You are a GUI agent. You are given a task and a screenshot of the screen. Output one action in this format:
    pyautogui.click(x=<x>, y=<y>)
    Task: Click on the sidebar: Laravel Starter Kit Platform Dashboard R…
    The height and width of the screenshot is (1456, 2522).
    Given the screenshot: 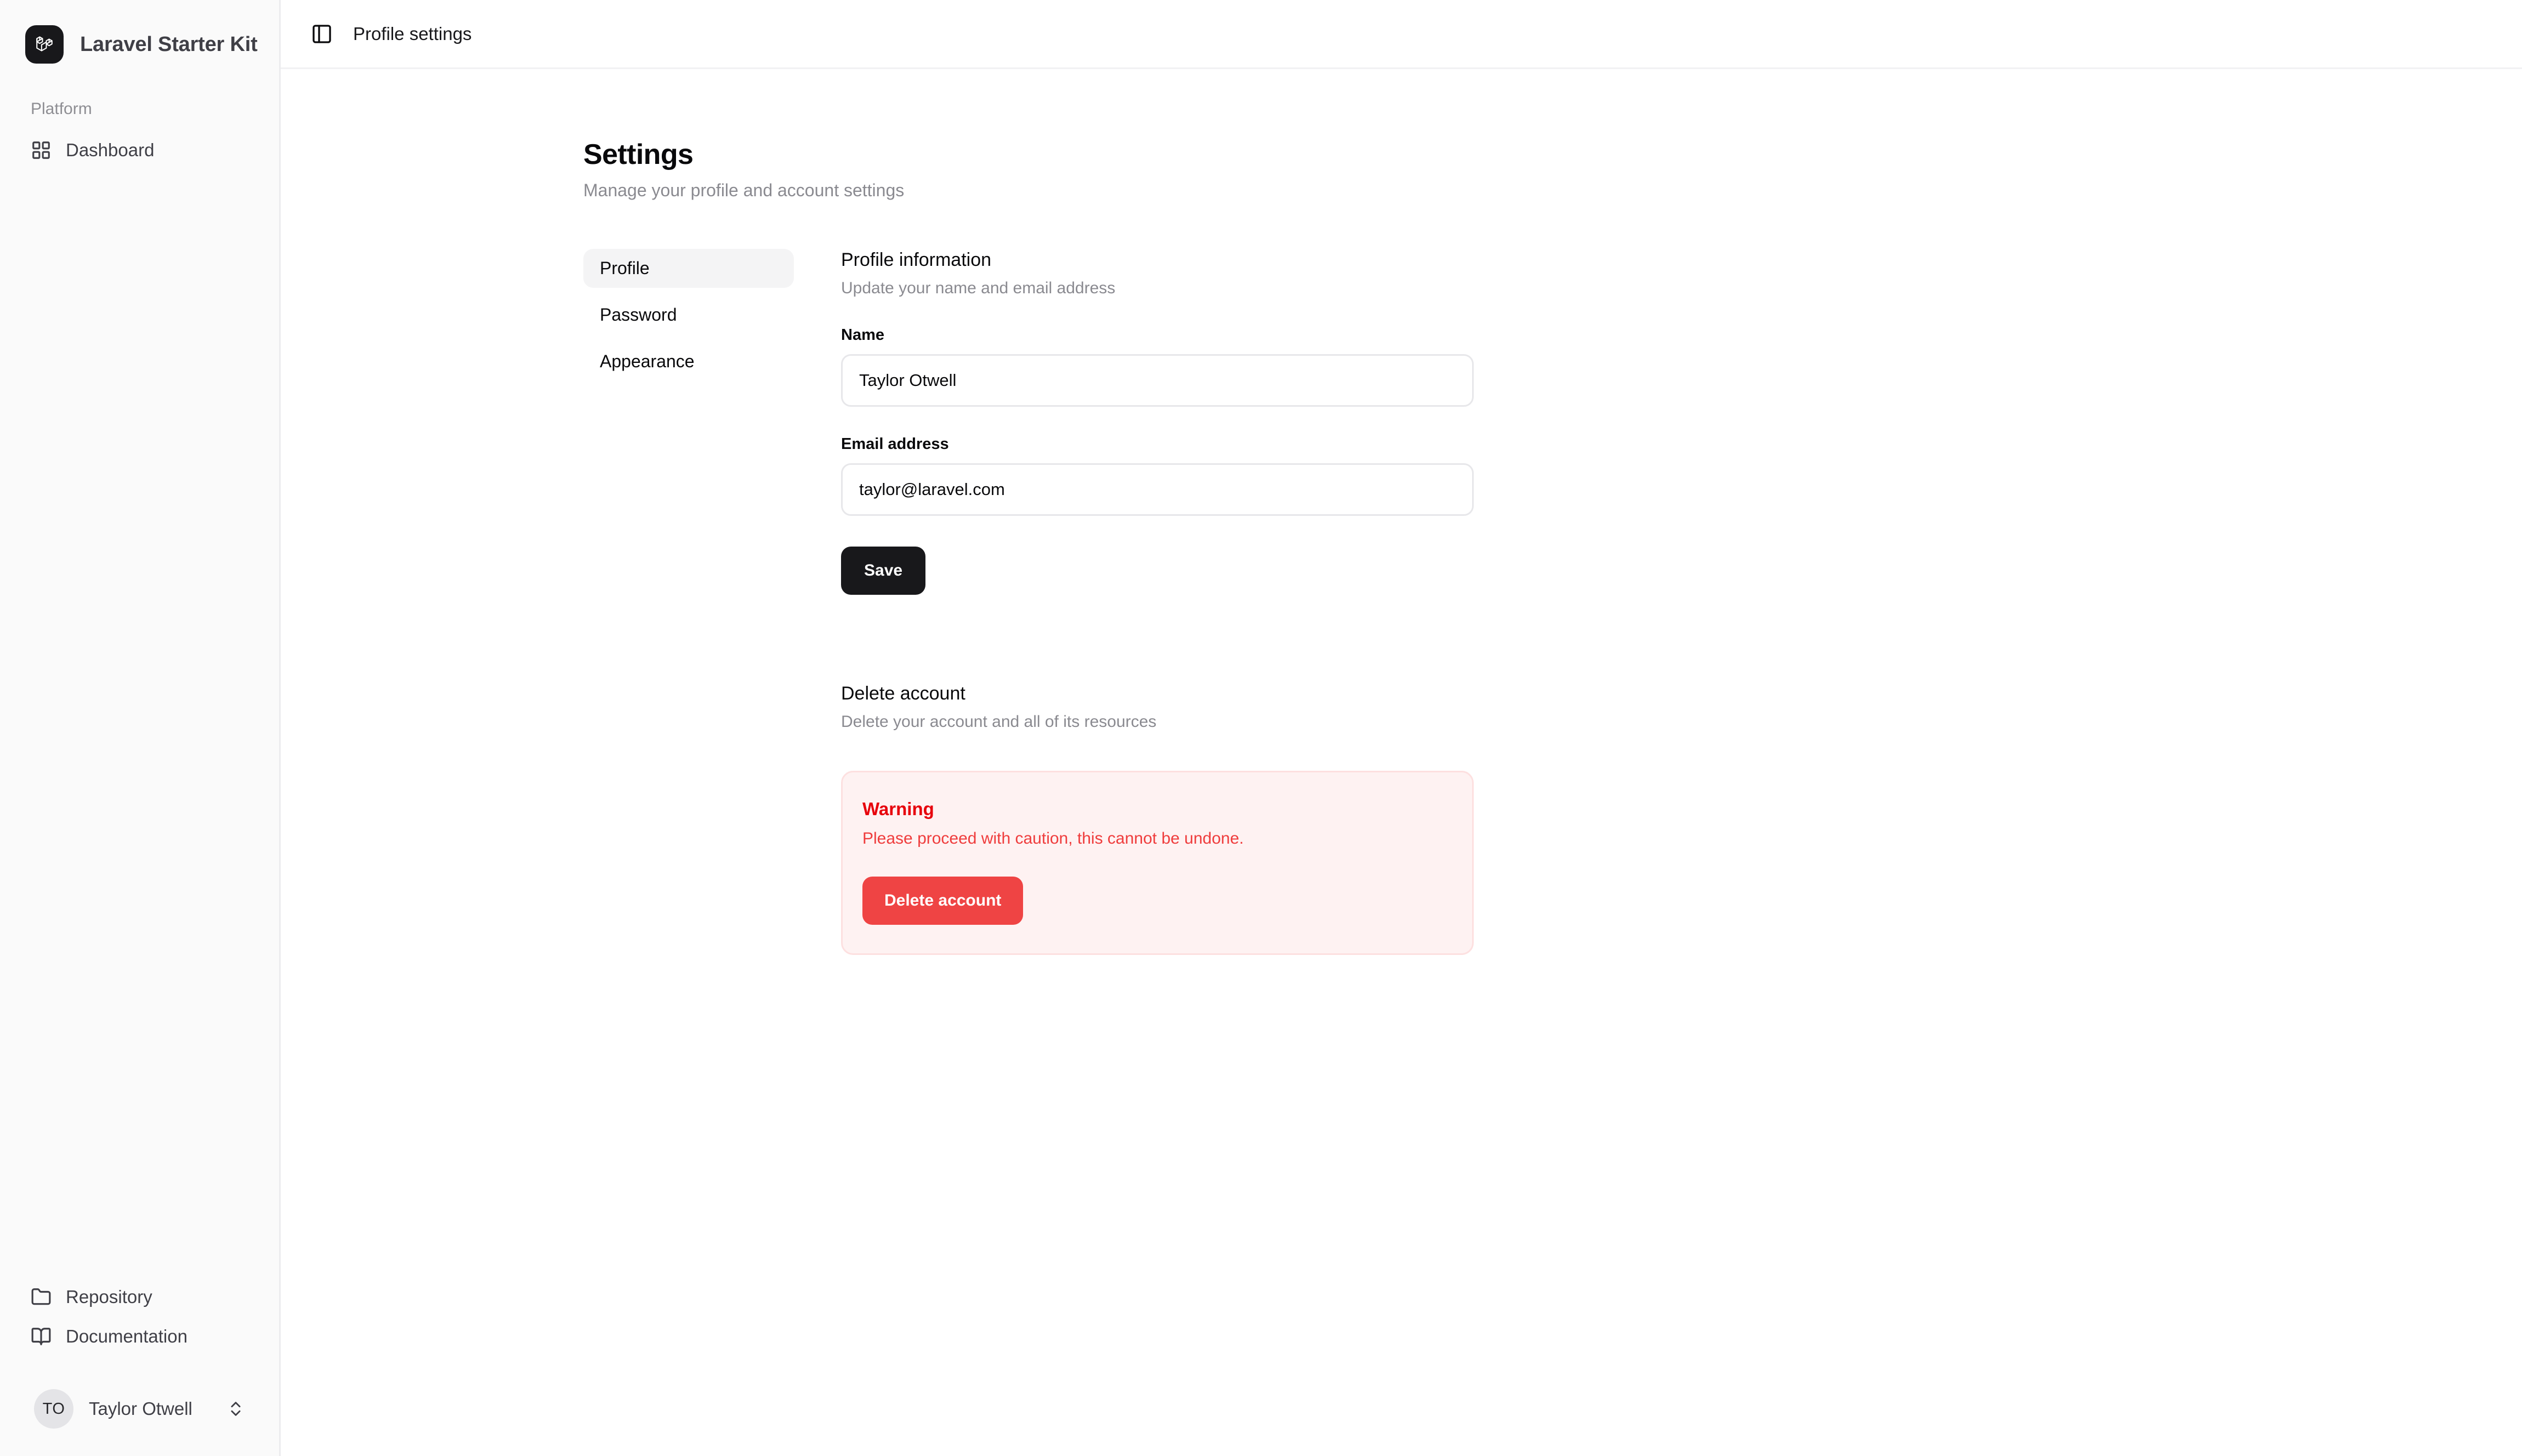 What is the action you would take?
    pyautogui.click(x=140, y=728)
    